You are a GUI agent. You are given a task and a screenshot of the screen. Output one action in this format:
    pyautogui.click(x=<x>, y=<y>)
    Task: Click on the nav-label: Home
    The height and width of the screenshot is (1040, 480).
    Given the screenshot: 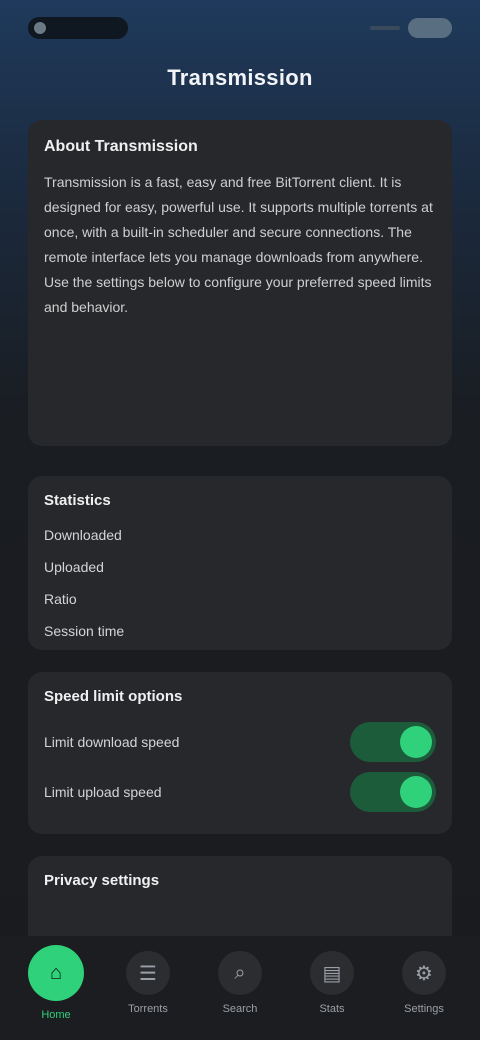 What is the action you would take?
    pyautogui.click(x=56, y=1015)
    